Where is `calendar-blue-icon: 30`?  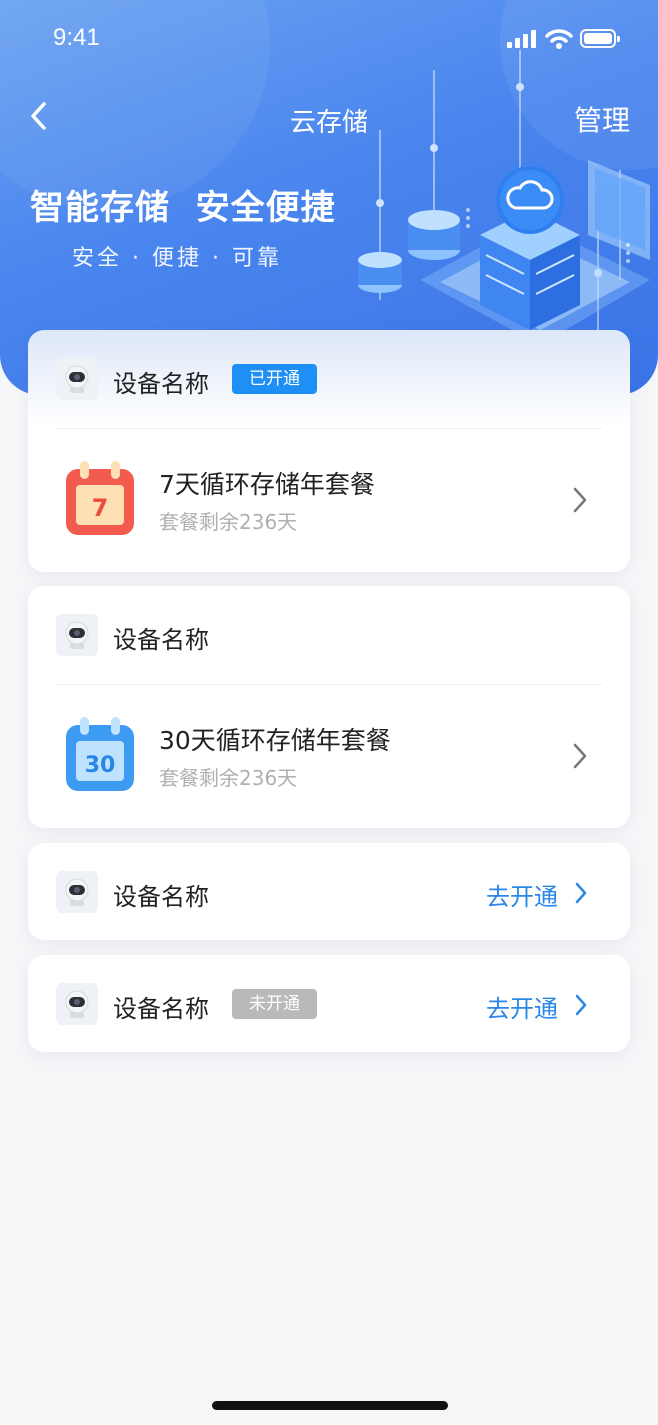 calendar-blue-icon: 30 is located at coordinates (100, 754).